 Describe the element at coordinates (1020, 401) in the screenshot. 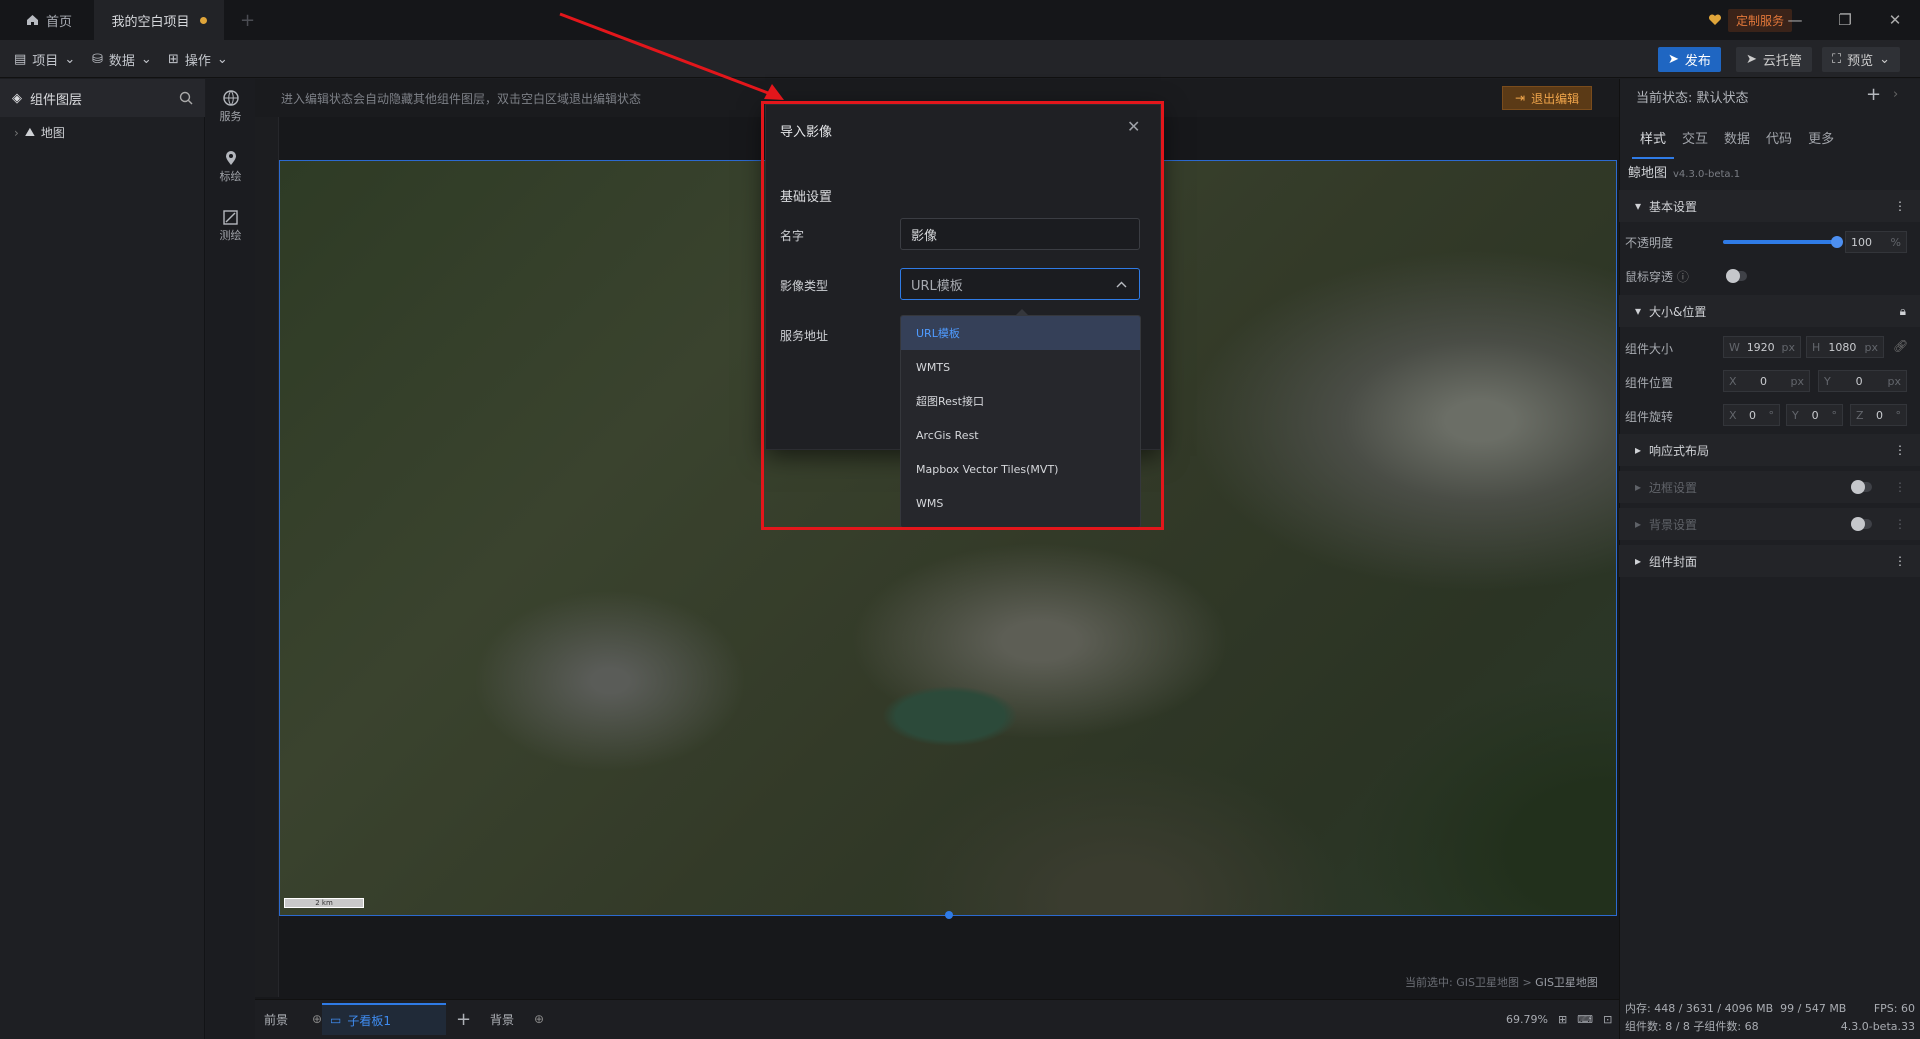

I see `option-supermap-rest: 超图Rest接口` at that location.